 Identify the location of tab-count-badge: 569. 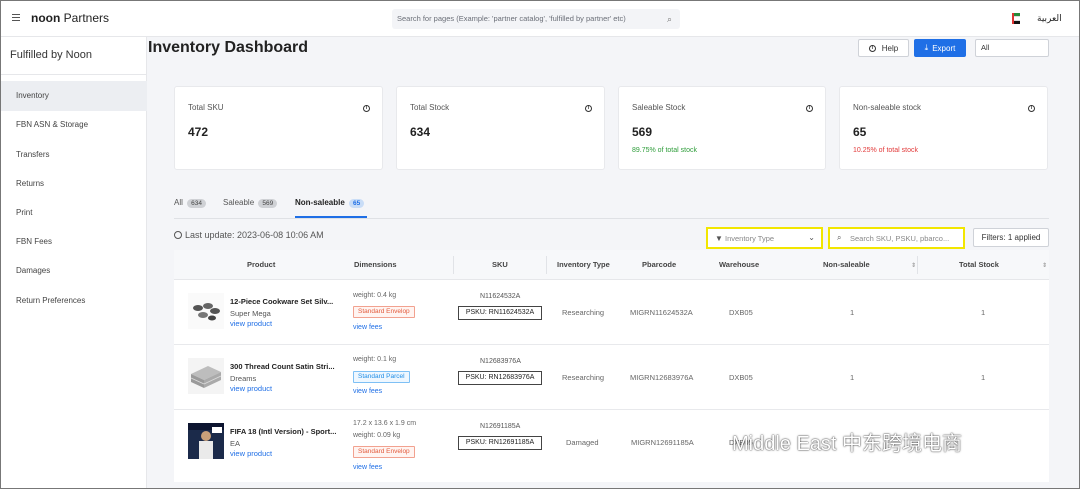
(268, 203).